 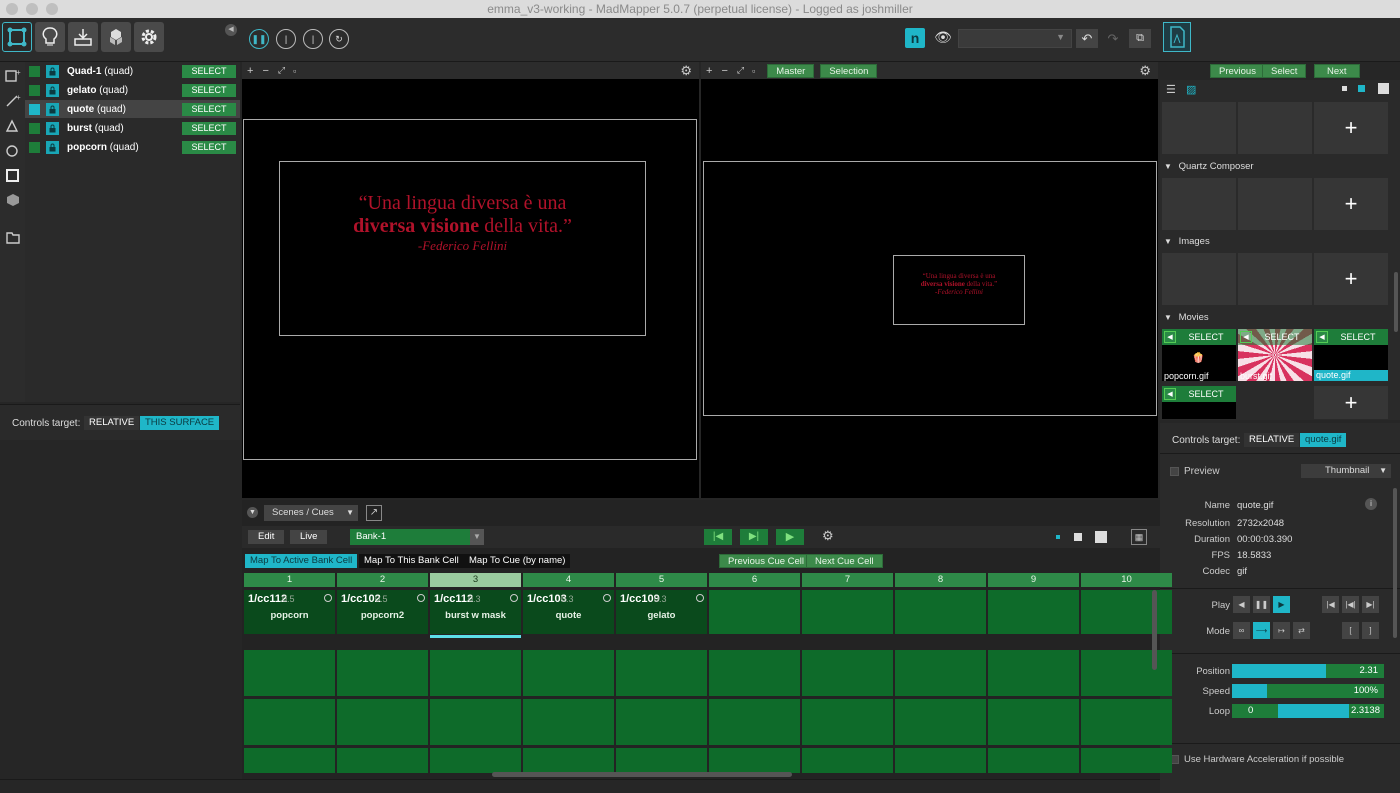 What do you see at coordinates (847, 580) in the screenshot?
I see `cue-column-header: 7` at bounding box center [847, 580].